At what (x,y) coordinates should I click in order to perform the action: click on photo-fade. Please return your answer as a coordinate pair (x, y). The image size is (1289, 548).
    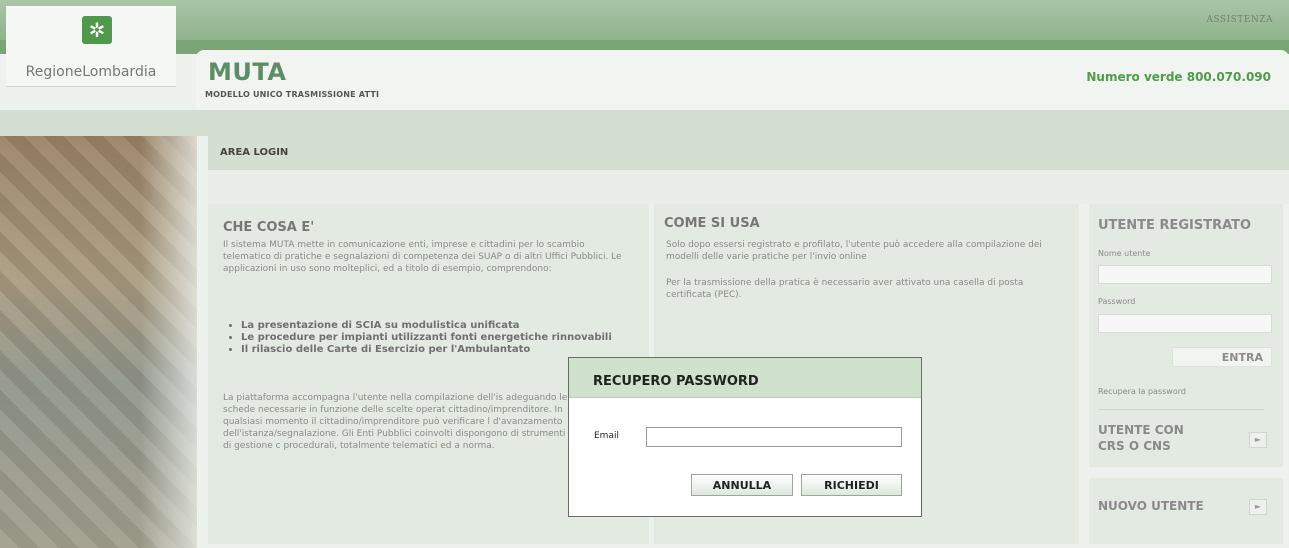
    Looking at the image, I should click on (170, 342).